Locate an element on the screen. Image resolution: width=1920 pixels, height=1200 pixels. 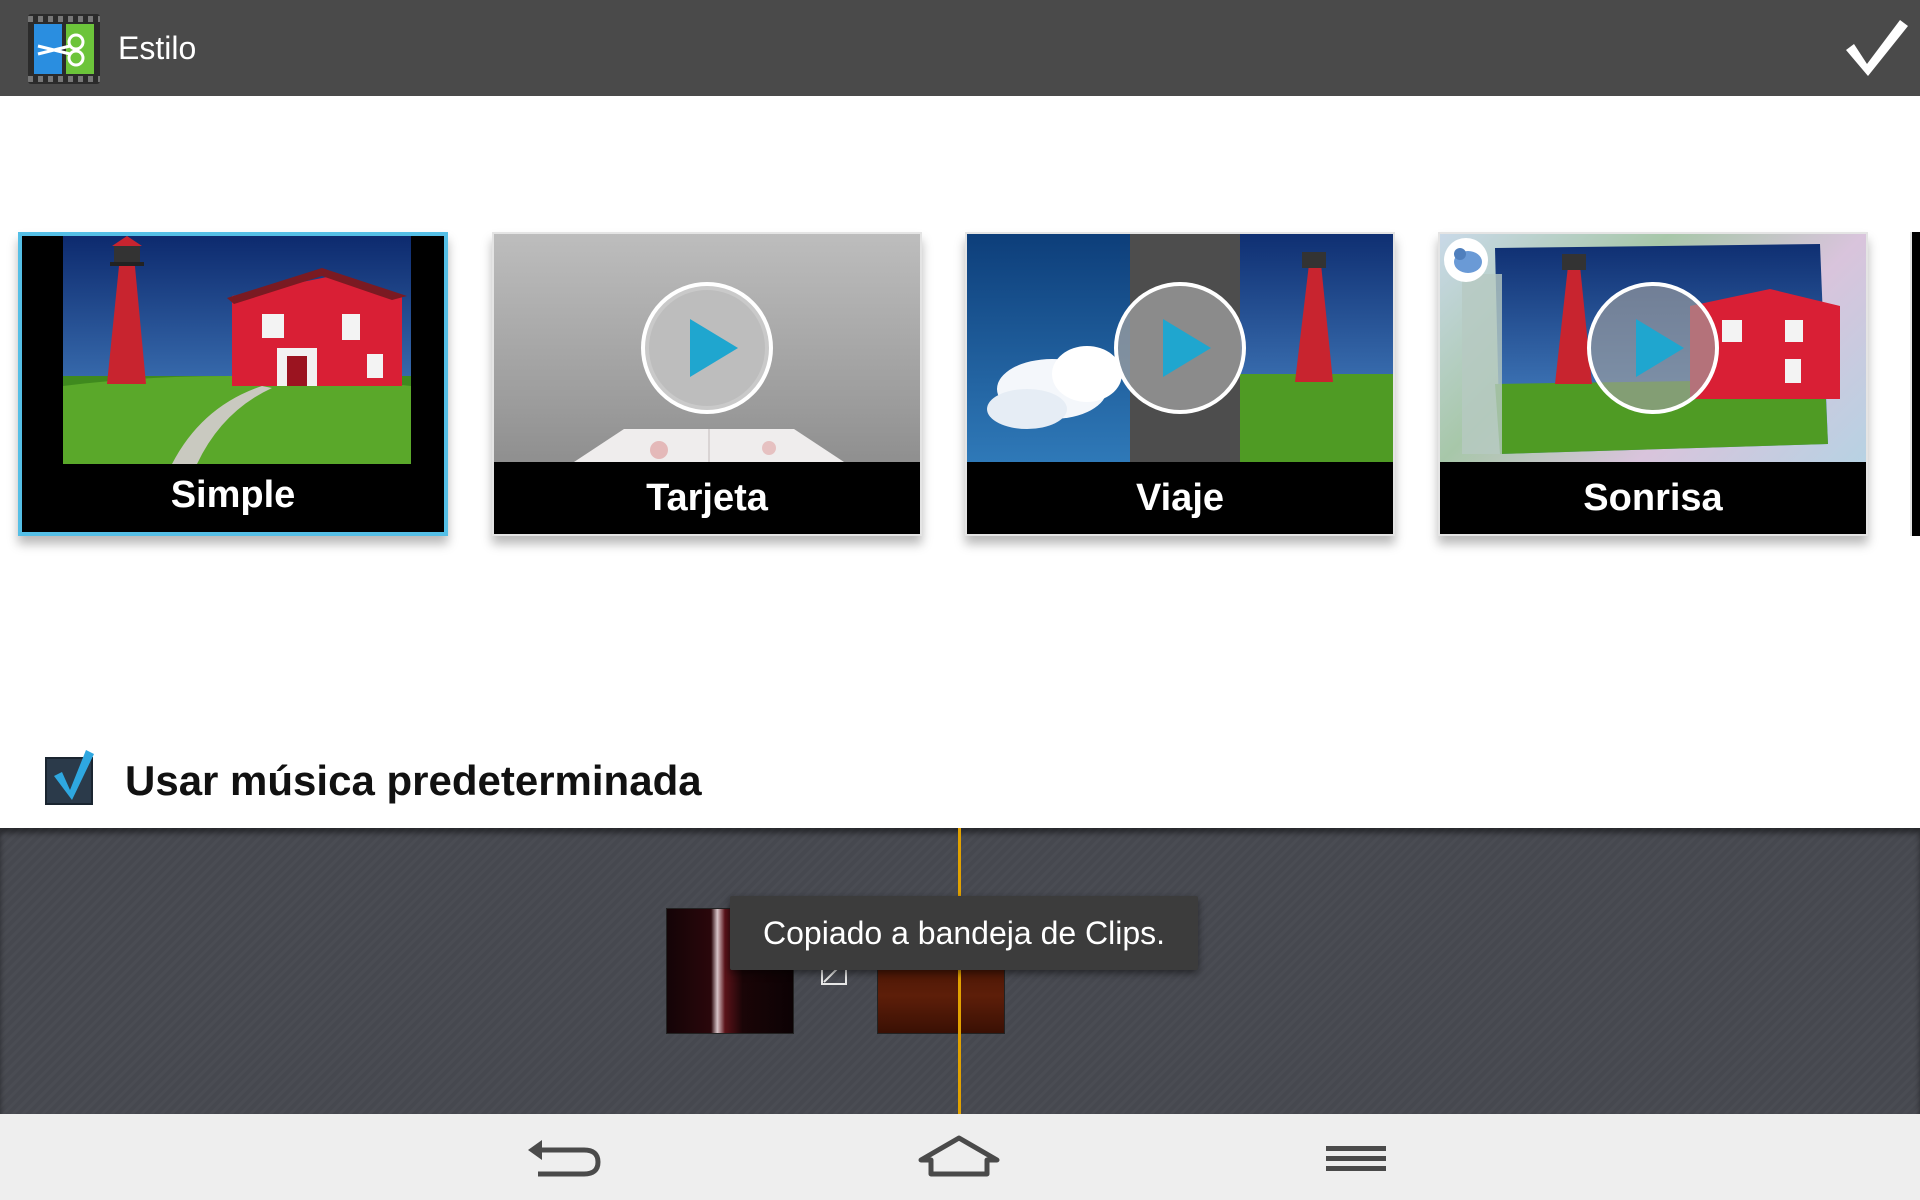
style-label: Tarjeta is located at coordinates (707, 498).